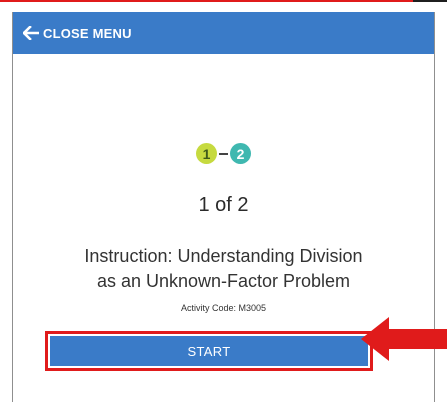 The height and width of the screenshot is (402, 447). What do you see at coordinates (404, 339) in the screenshot?
I see `annotation-arrow-icon` at bounding box center [404, 339].